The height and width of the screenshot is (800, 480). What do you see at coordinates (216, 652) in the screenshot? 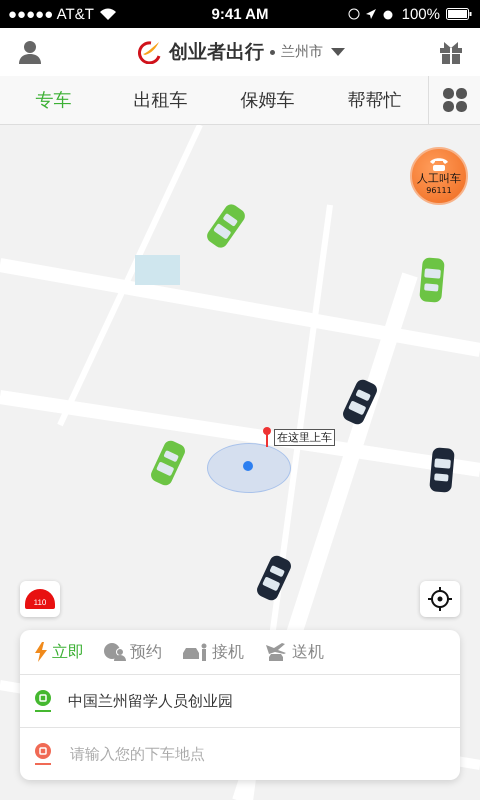
I see `booking-mode-tab: 接机` at bounding box center [216, 652].